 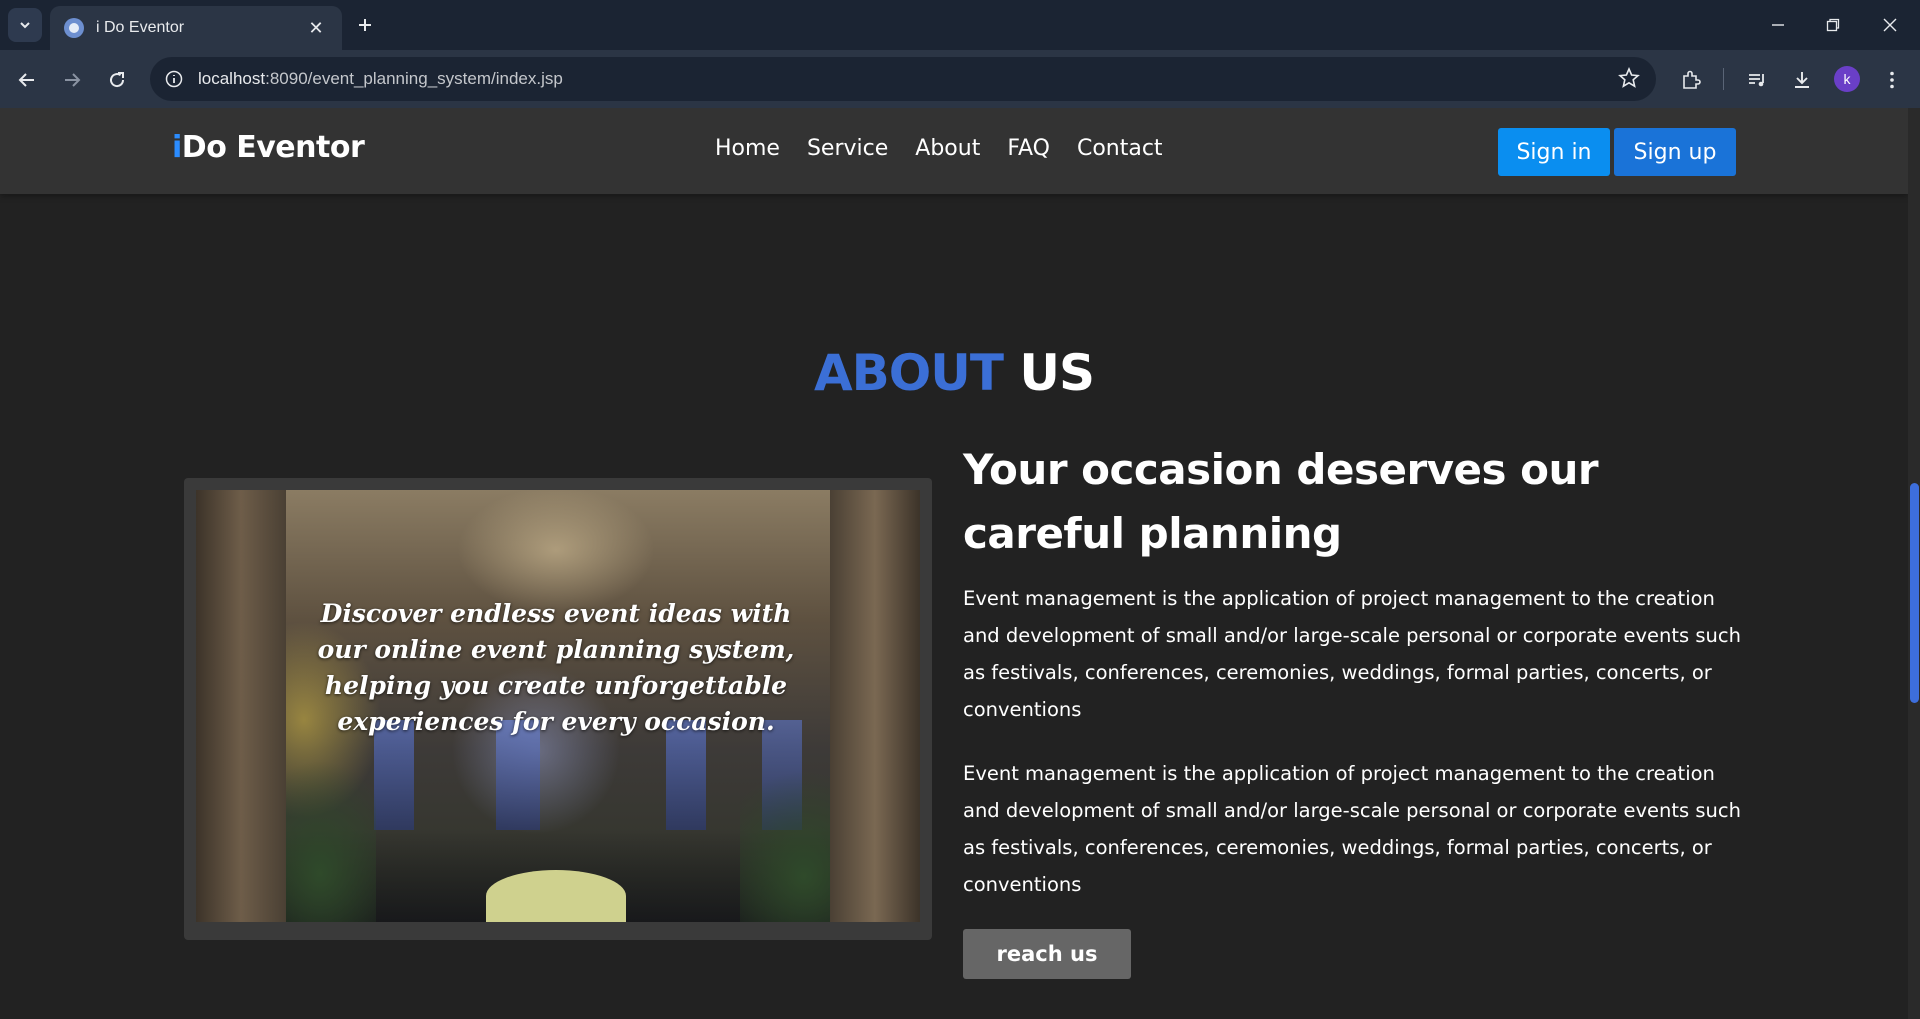 I want to click on nav-link-about: About, so click(x=947, y=148).